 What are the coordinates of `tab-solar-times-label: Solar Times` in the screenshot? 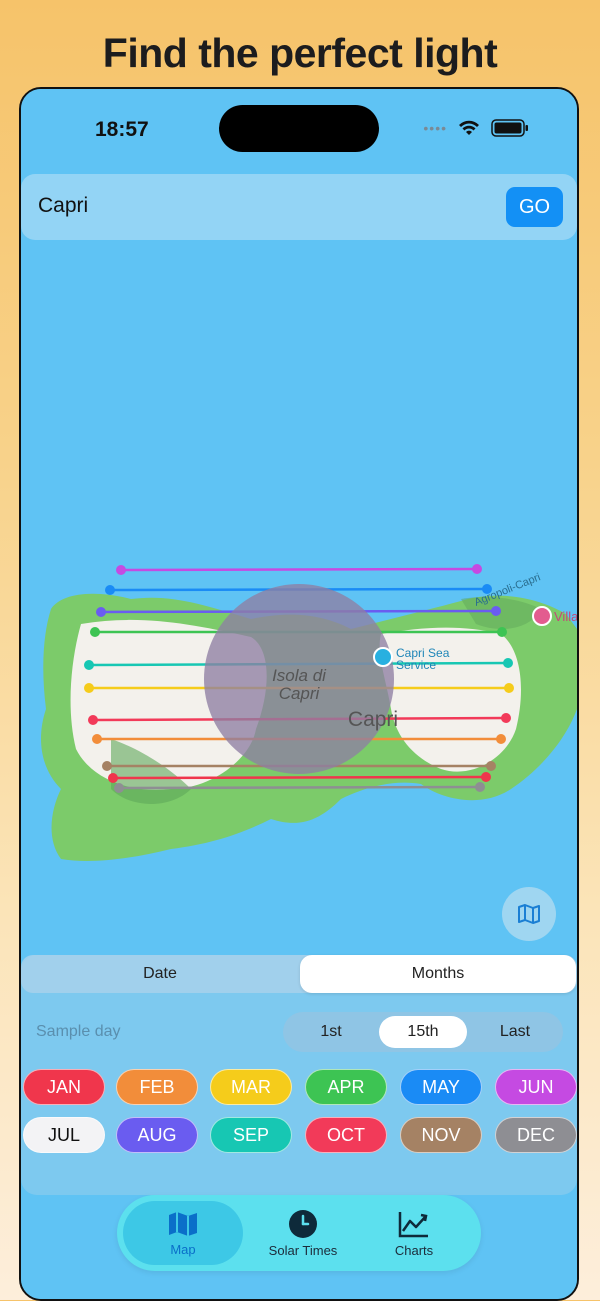 It's located at (303, 1250).